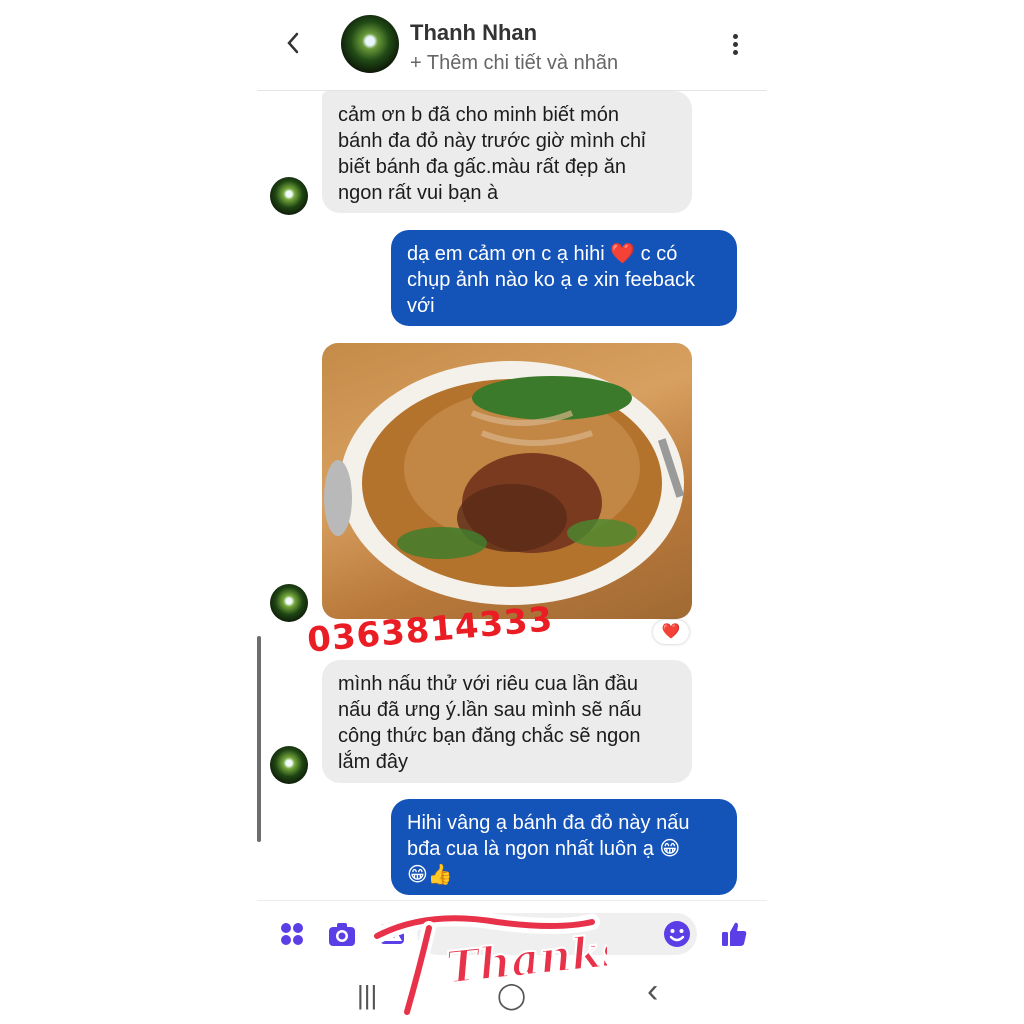 The image size is (1024, 1024). I want to click on thanks-text: Thanks, so click(525, 960).